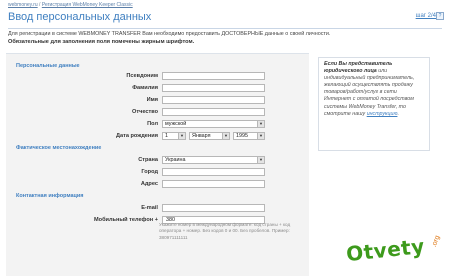  What do you see at coordinates (166, 136) in the screenshot?
I see `birth-day-value: 1` at bounding box center [166, 136].